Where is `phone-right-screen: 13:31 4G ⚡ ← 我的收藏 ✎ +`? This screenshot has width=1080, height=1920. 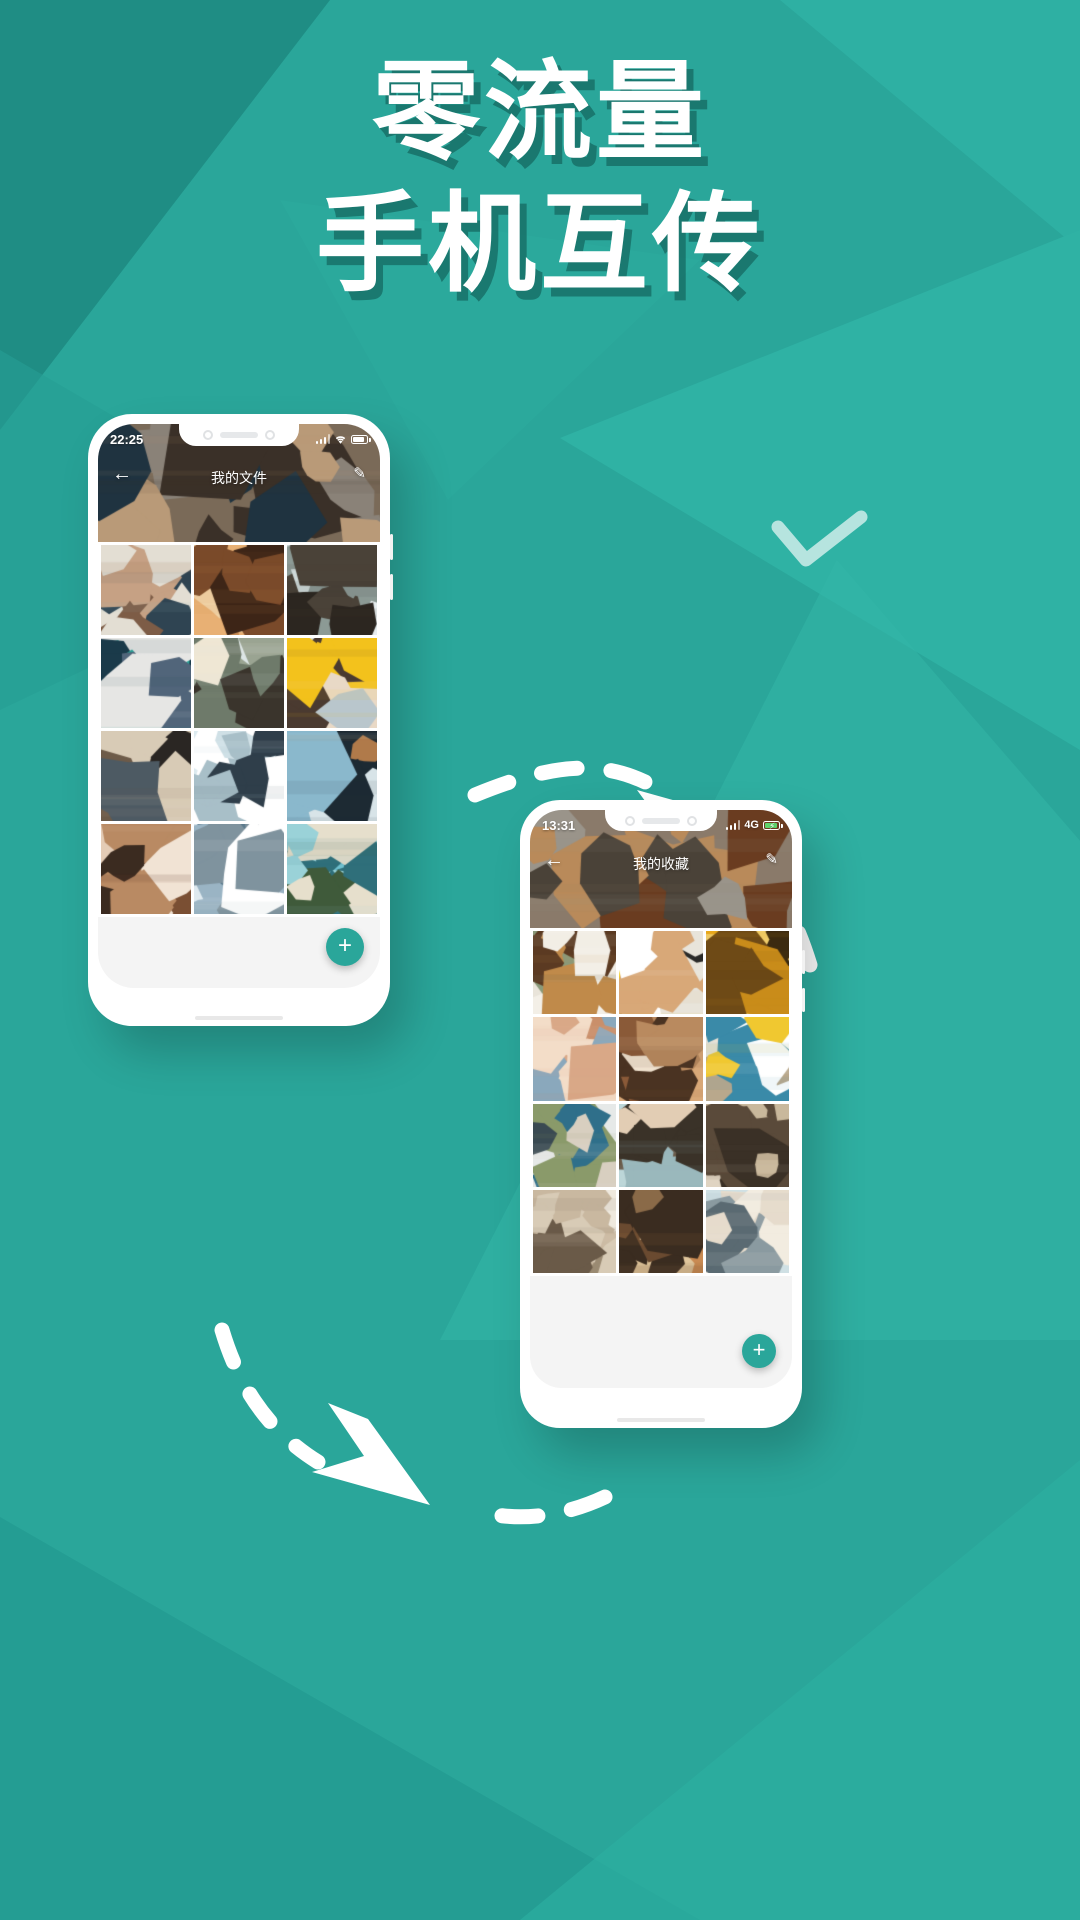 phone-right-screen: 13:31 4G ⚡ ← 我的收藏 ✎ + is located at coordinates (661, 1099).